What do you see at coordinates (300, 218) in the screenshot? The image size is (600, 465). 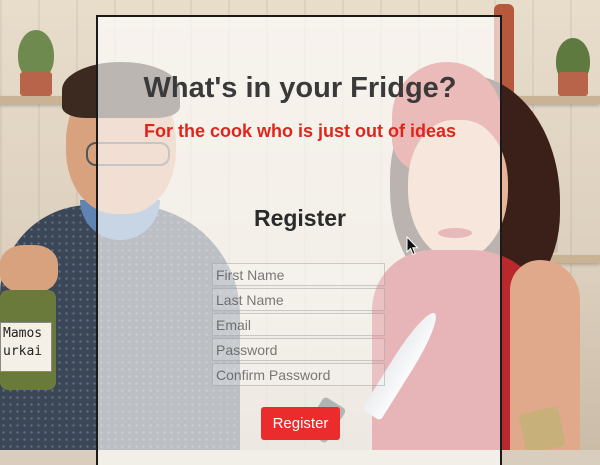 I see `register-heading: Register` at bounding box center [300, 218].